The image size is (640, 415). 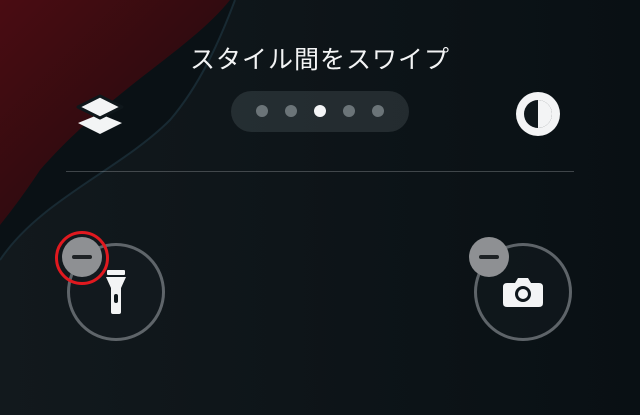 What do you see at coordinates (523, 292) in the screenshot?
I see `camera-icon` at bounding box center [523, 292].